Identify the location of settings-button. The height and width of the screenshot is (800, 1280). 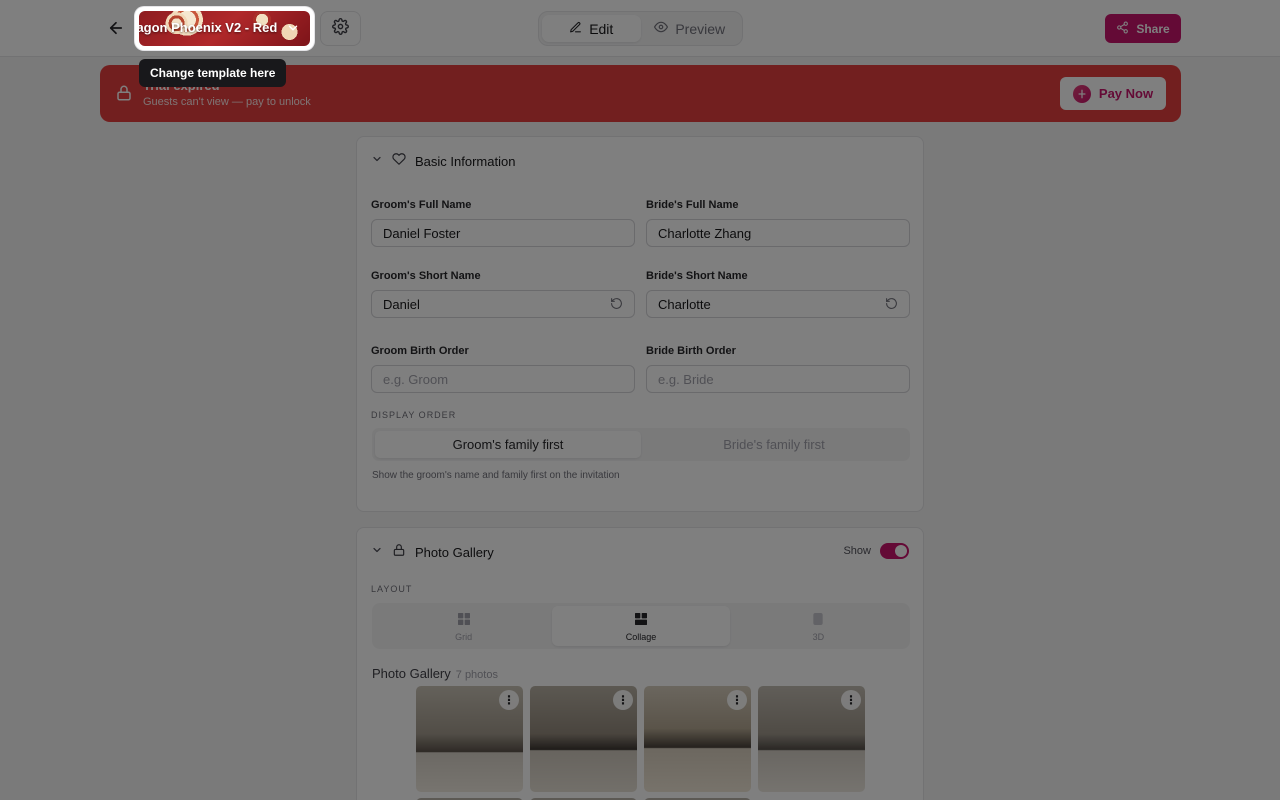
(340, 28).